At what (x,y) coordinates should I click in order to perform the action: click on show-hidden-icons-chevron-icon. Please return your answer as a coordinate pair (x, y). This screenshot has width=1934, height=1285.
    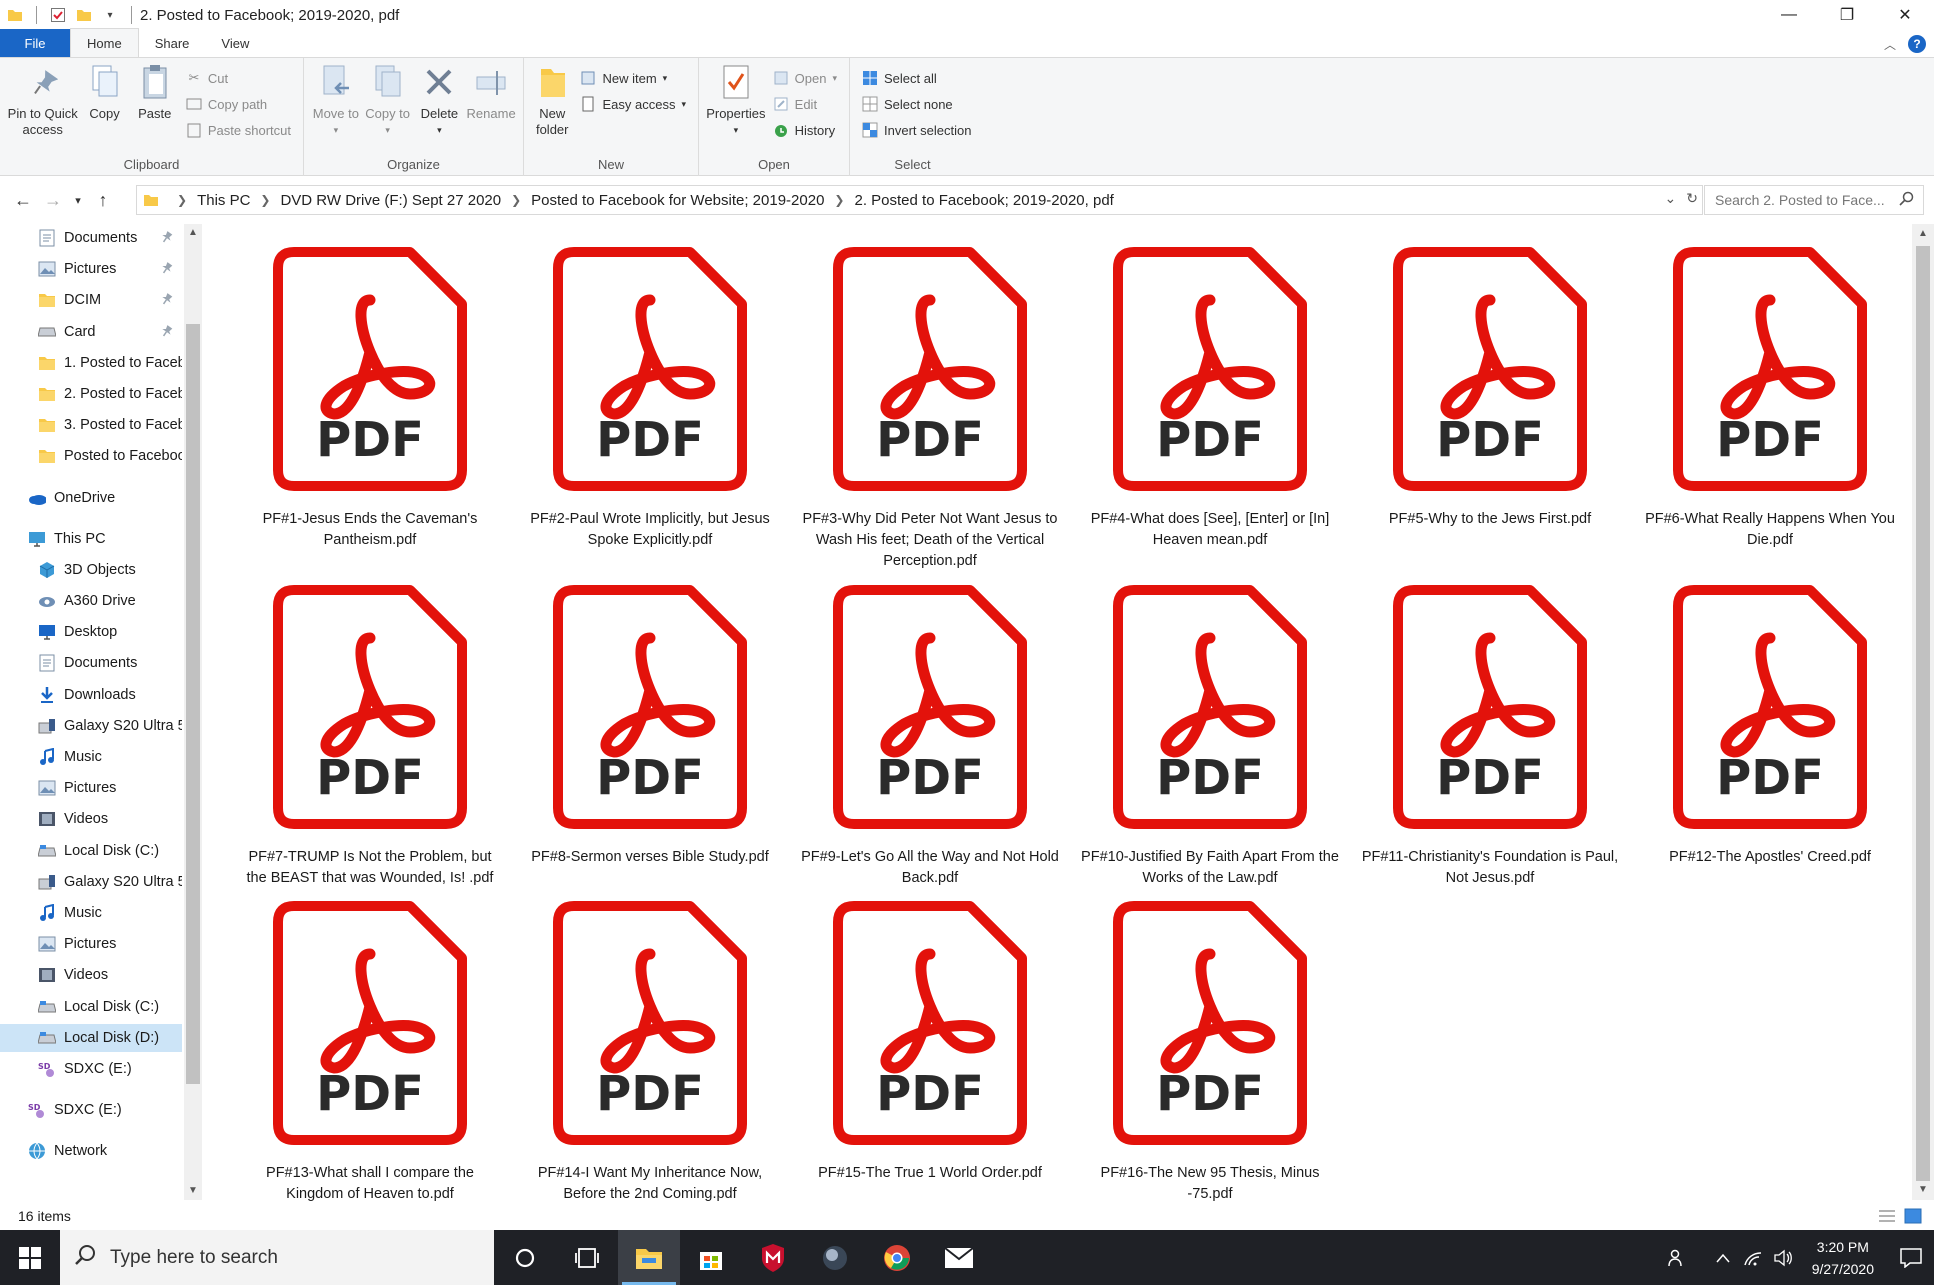
    Looking at the image, I should click on (1723, 1258).